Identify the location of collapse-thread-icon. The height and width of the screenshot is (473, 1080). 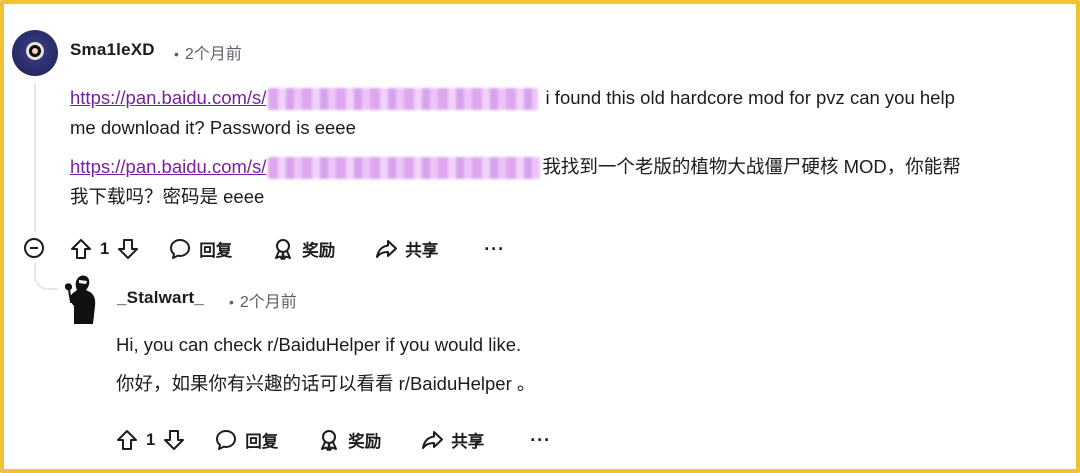
(34, 248).